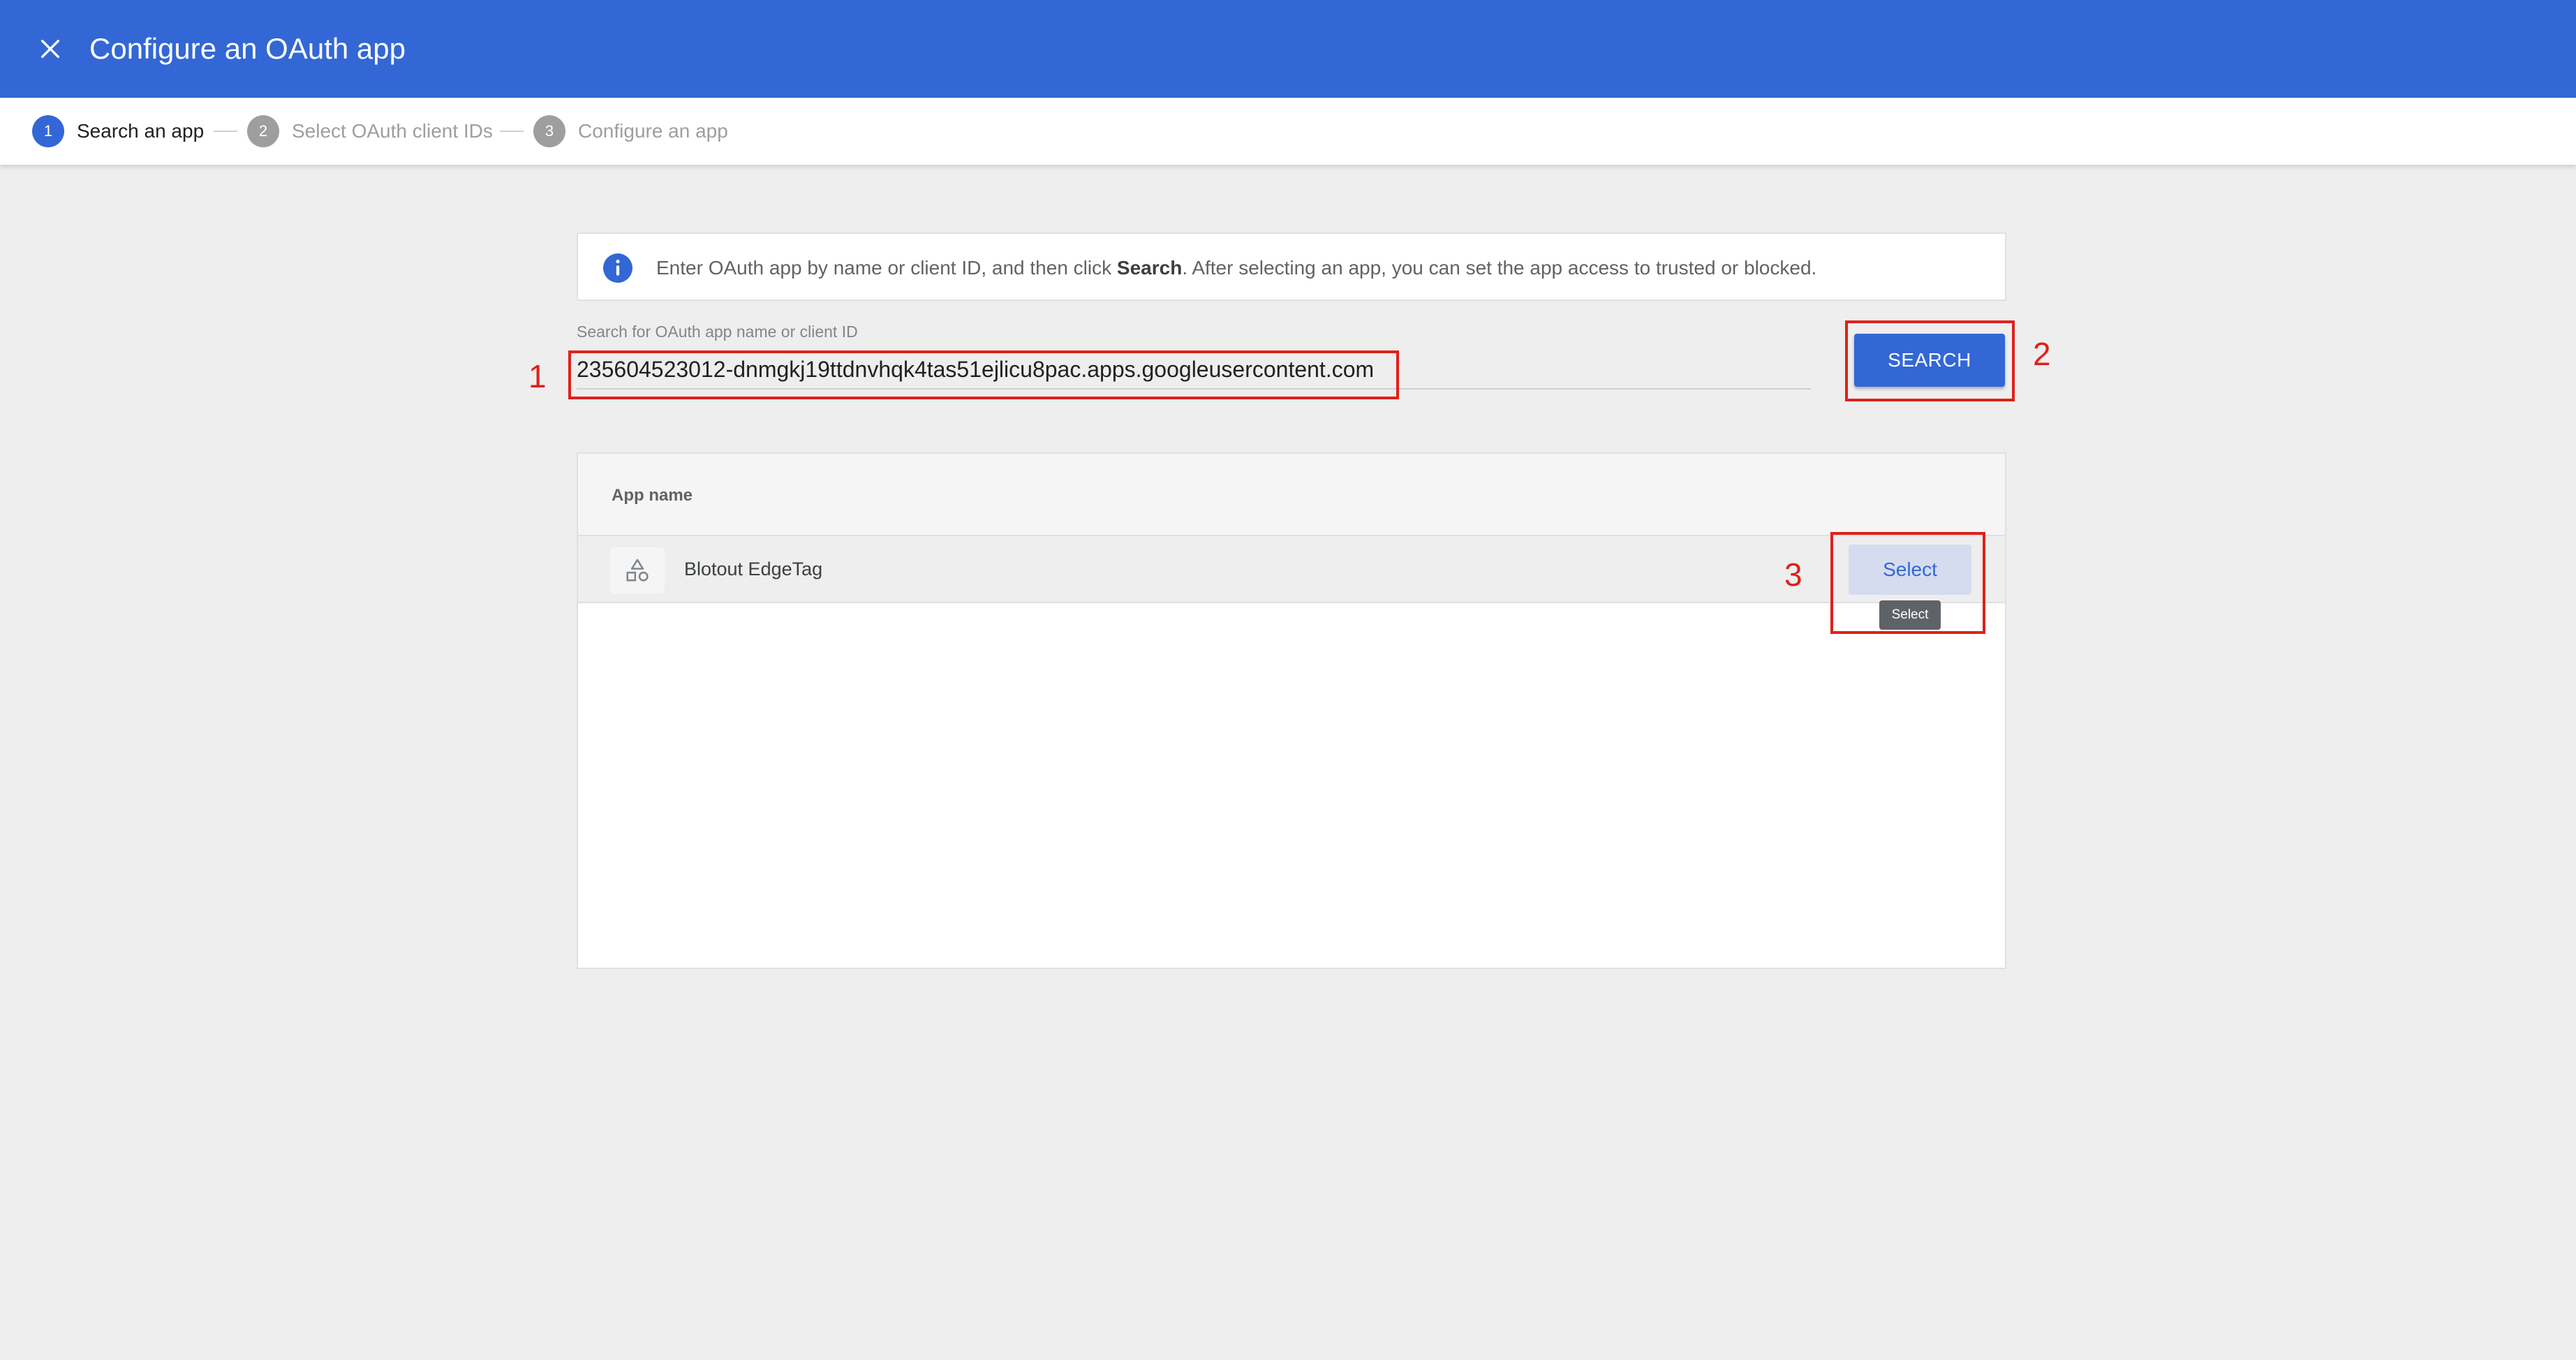 This screenshot has height=1360, width=2576. I want to click on search-field-label: Search for OAuth app name or client ID, so click(717, 332).